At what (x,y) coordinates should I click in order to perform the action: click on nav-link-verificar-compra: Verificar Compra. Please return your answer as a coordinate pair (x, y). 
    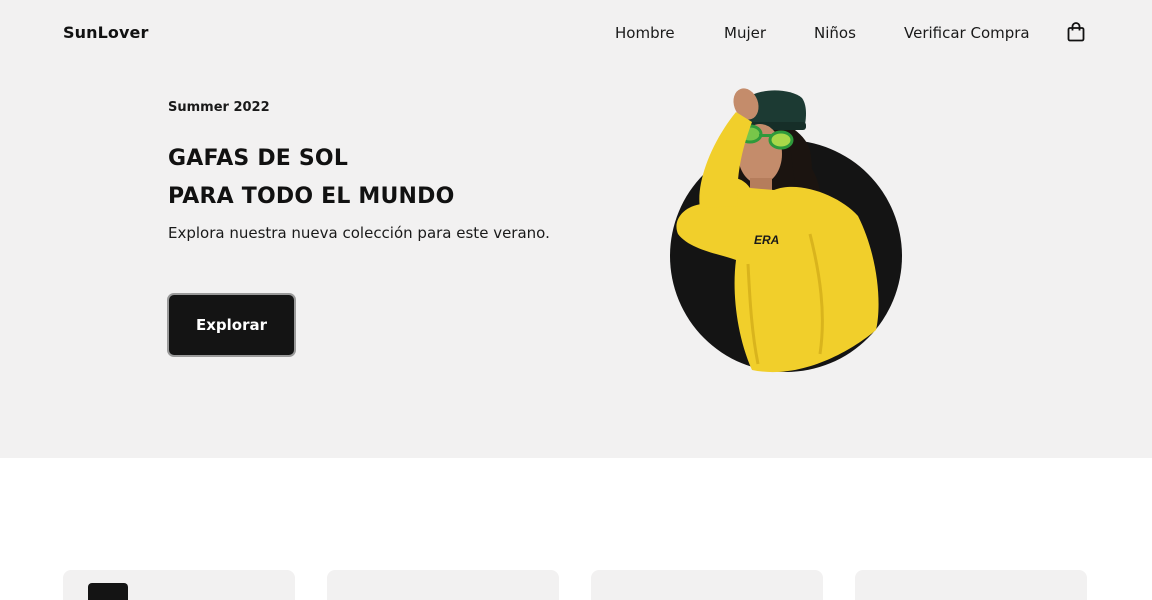
    Looking at the image, I should click on (967, 33).